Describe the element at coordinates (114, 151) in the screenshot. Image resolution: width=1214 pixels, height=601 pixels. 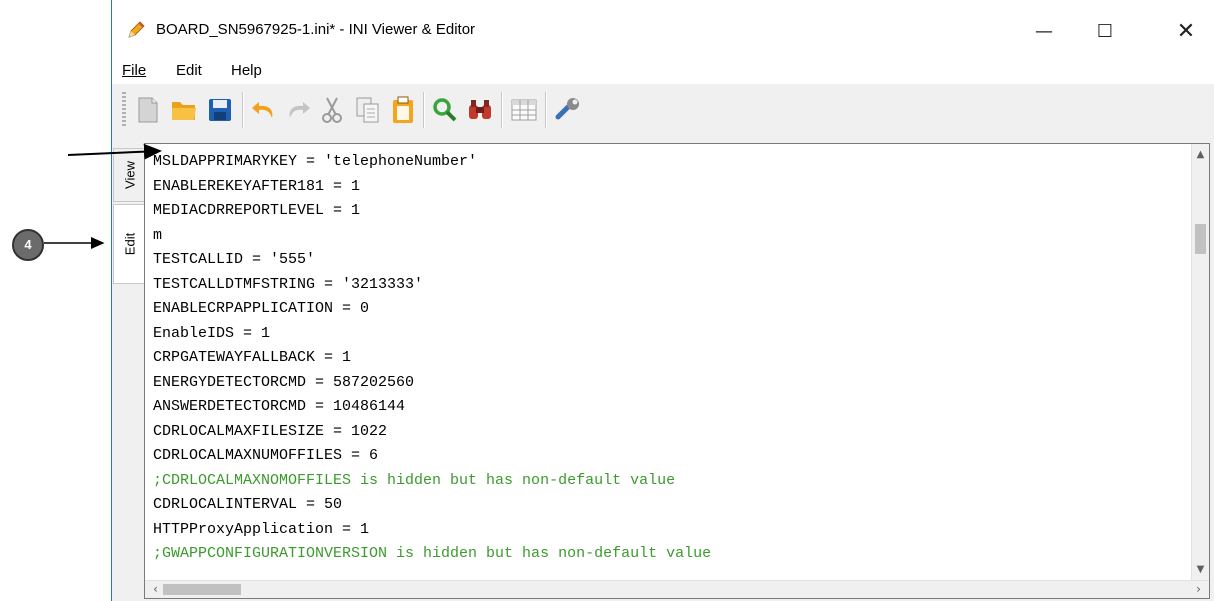
I see `pointer-arrow` at that location.